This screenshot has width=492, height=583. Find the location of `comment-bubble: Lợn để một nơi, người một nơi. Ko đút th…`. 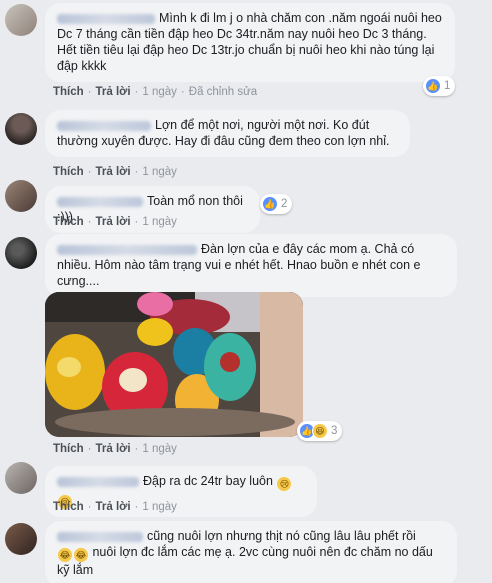

comment-bubble: Lợn để một nơi, người một nơi. Ko đút th… is located at coordinates (227, 133).